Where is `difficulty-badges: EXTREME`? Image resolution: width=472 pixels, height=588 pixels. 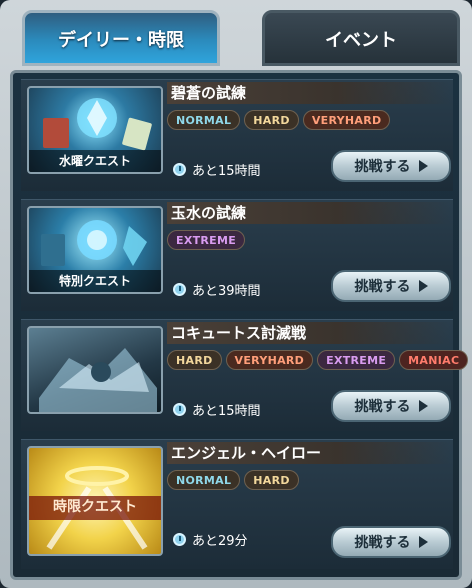 difficulty-badges: EXTREME is located at coordinates (206, 240).